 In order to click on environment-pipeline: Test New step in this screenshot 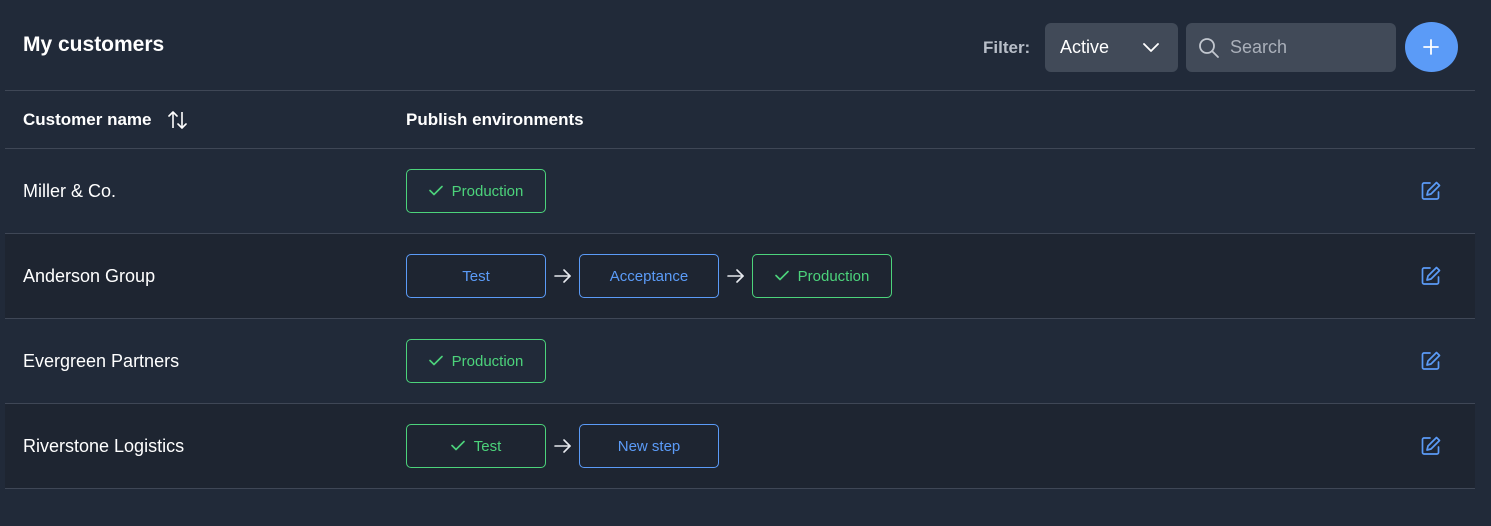, I will do `click(562, 446)`.